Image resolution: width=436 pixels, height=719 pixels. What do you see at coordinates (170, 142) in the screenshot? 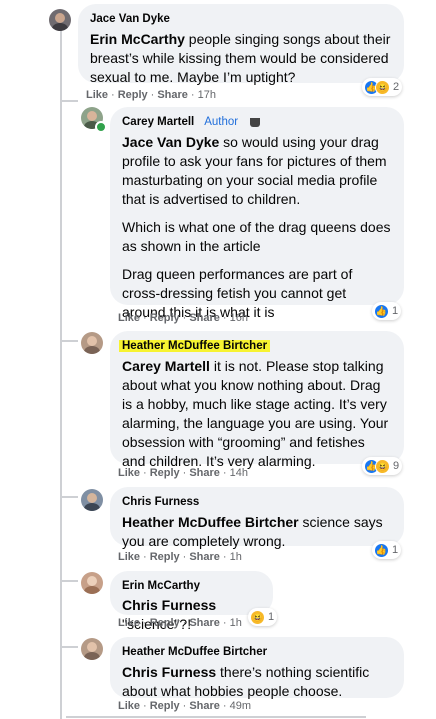
I see `mention-link: Jace Van Dyke` at bounding box center [170, 142].